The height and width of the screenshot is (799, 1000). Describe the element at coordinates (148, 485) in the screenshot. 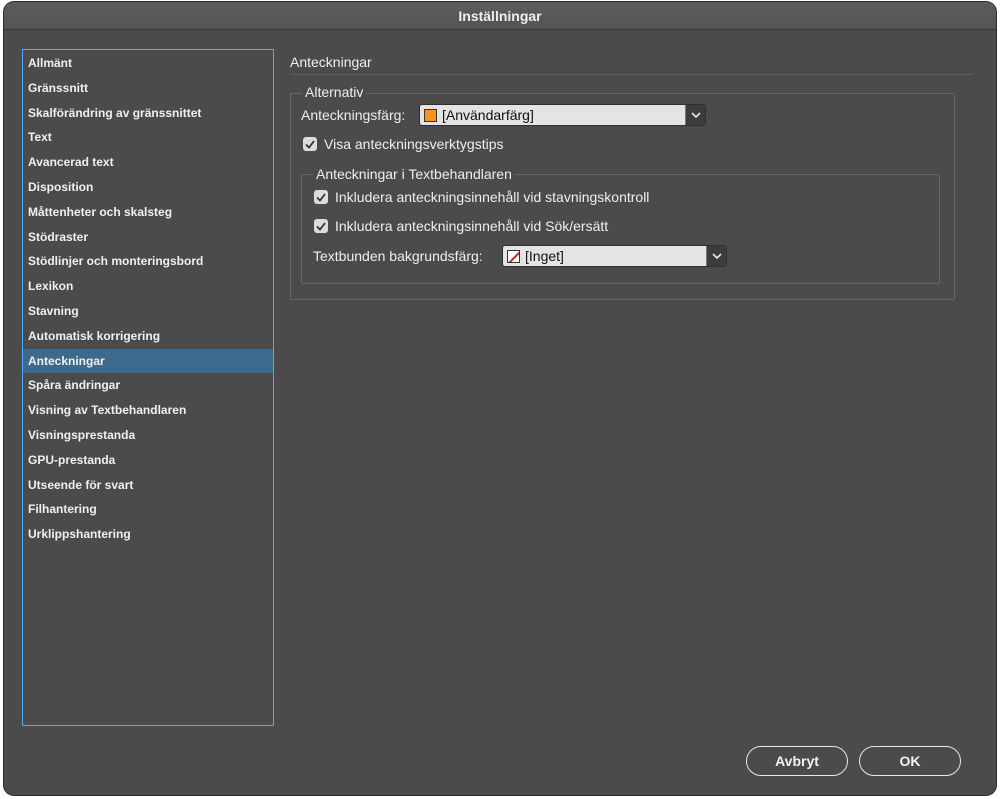

I see `sidebar-item: Utseende för svart` at that location.